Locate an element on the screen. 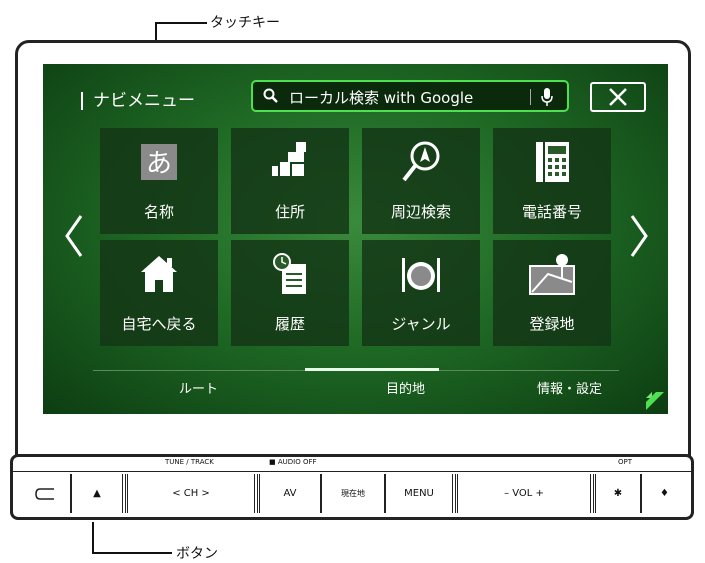 This screenshot has width=705, height=563. tile-nearby-search: 周辺検索 is located at coordinates (421, 181).